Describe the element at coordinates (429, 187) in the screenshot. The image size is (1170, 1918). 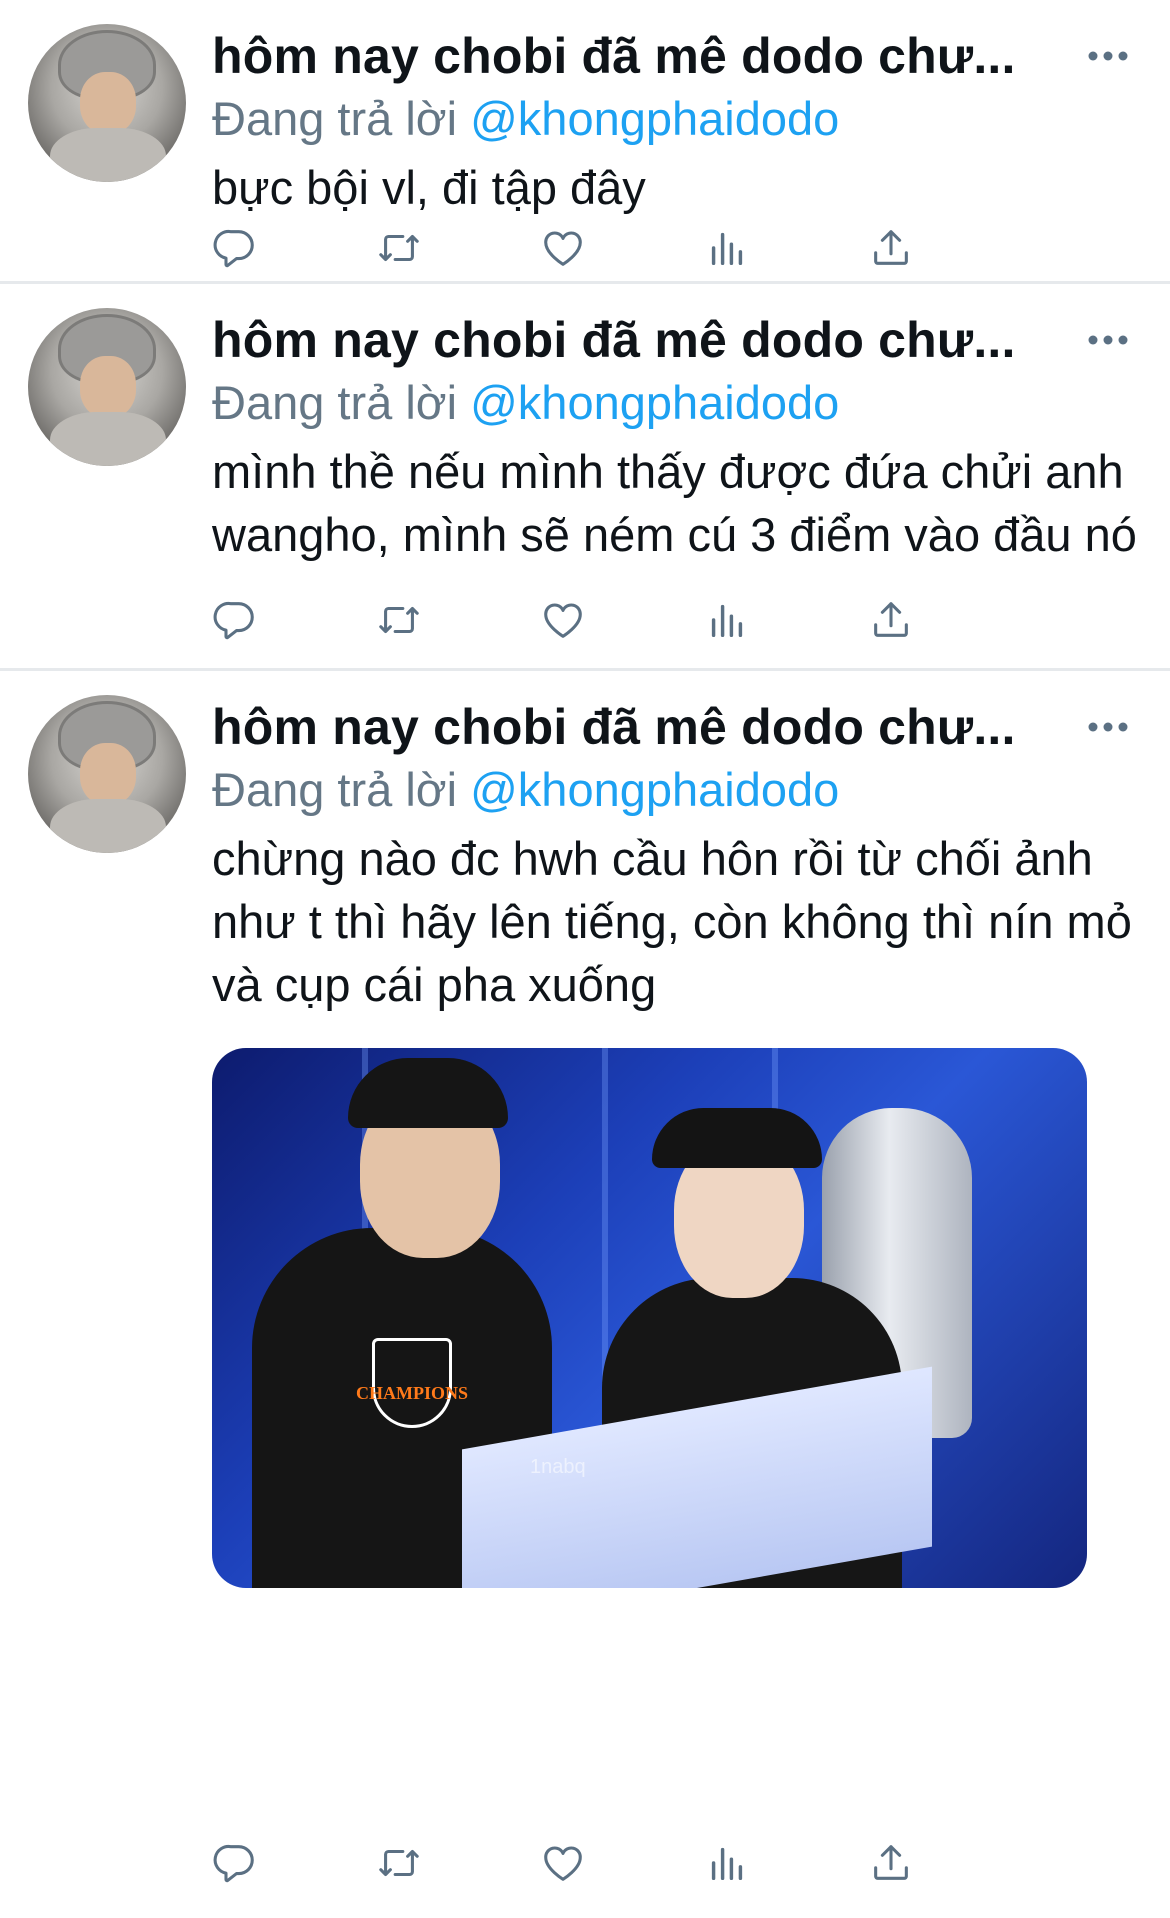
I see `tweet-text: bực bội vl, đi tập đây` at that location.